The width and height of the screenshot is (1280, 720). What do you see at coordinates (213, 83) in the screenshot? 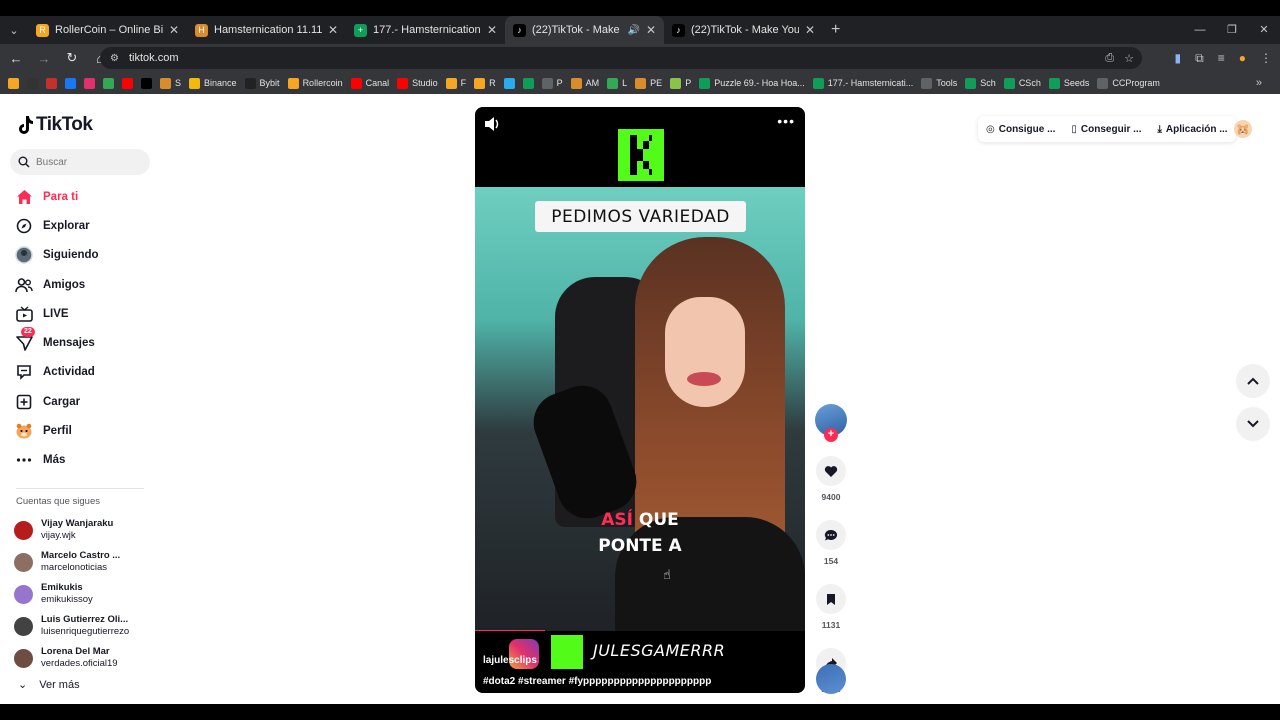
I see `bookmark-item: Binance` at bounding box center [213, 83].